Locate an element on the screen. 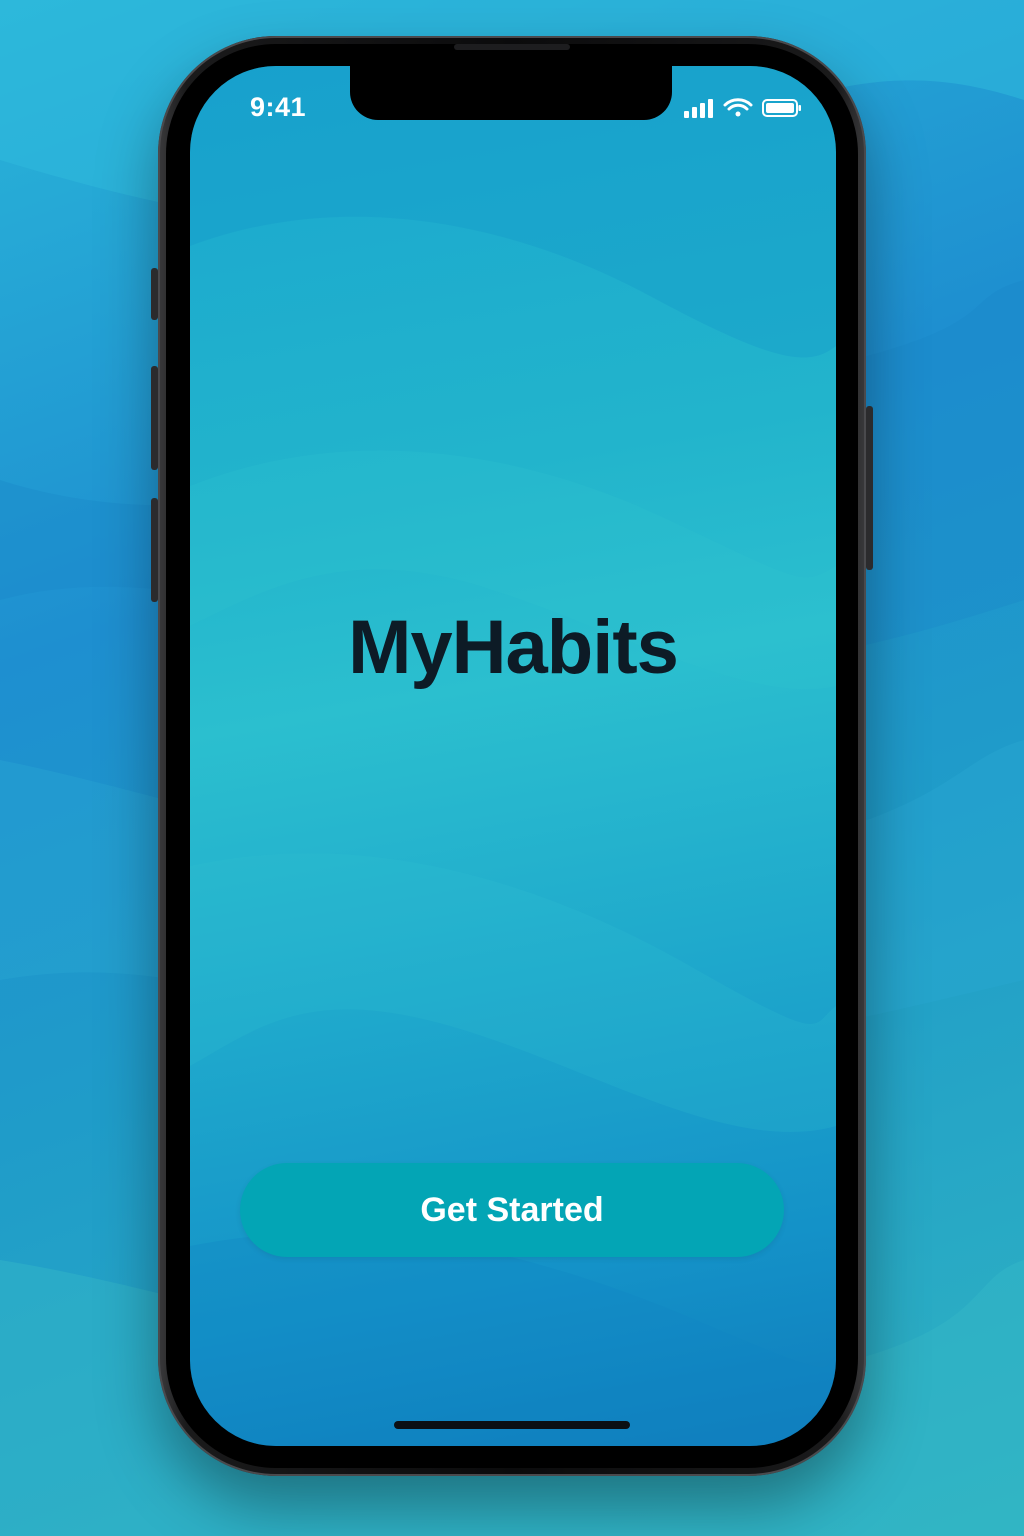 The width and height of the screenshot is (1024, 1536). cellular-signal-icon is located at coordinates (698, 108).